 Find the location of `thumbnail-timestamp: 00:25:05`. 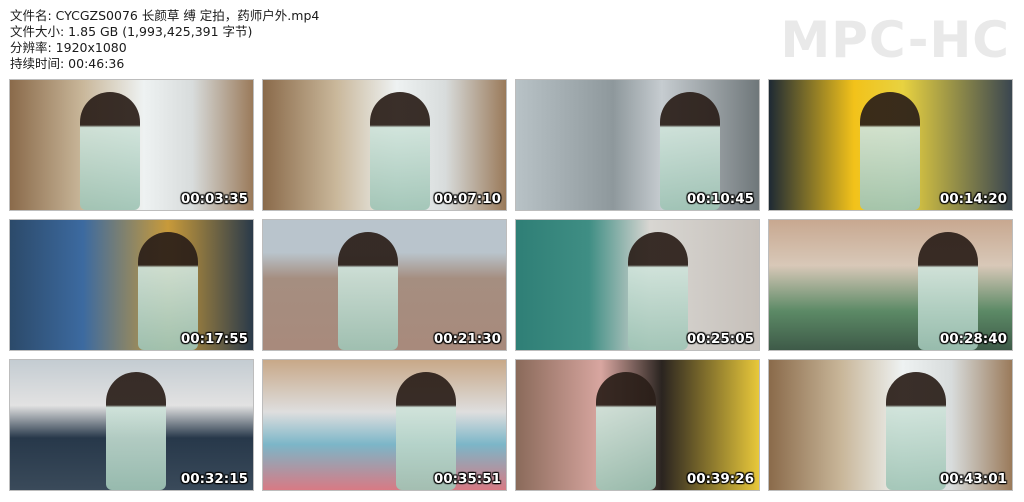

thumbnail-timestamp: 00:25:05 is located at coordinates (720, 339).